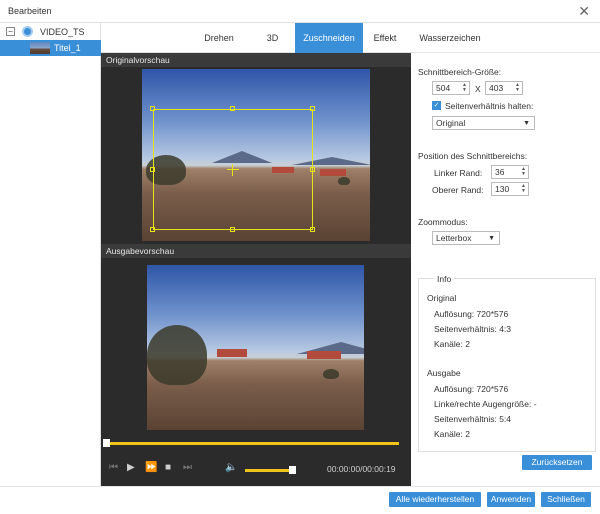 Image resolution: width=600 pixels, height=514 pixels. What do you see at coordinates (473, 156) in the screenshot?
I see `crop-position-label: Position des Schnittbereichs:` at bounding box center [473, 156].